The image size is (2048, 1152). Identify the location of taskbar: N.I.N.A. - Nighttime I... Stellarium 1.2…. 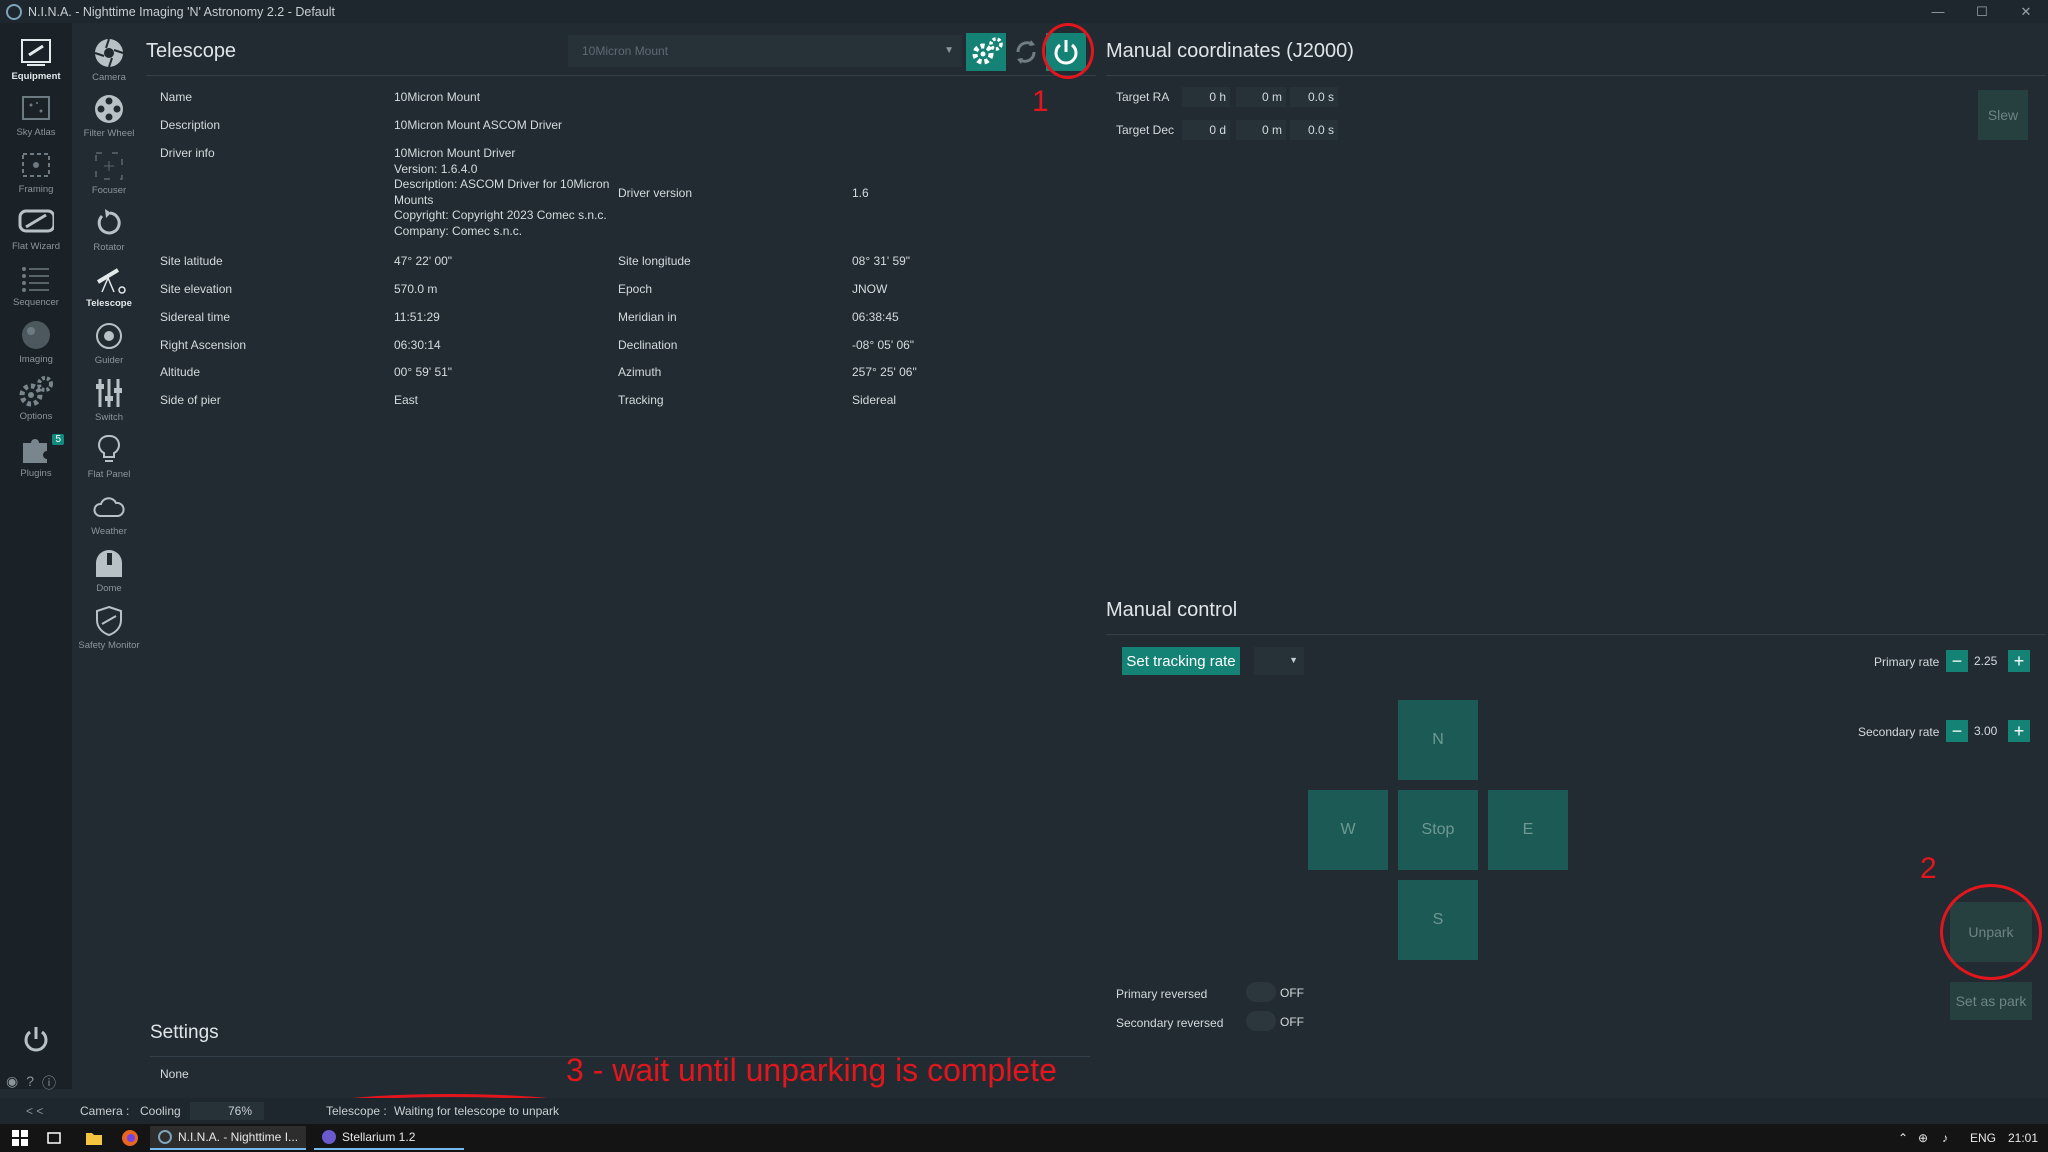
(1024, 1138).